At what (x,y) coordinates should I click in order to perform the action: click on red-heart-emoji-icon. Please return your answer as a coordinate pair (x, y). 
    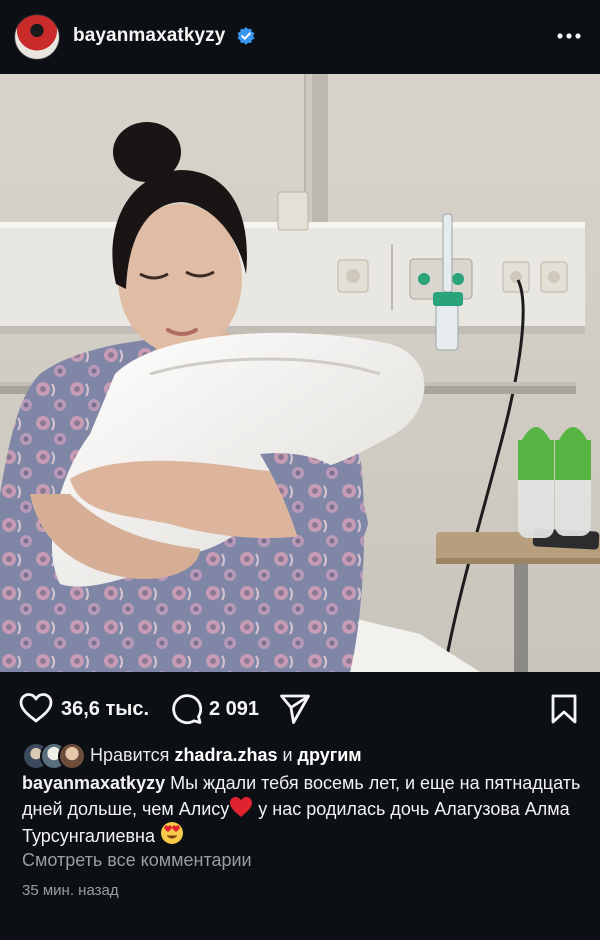
    Looking at the image, I should click on (241, 806).